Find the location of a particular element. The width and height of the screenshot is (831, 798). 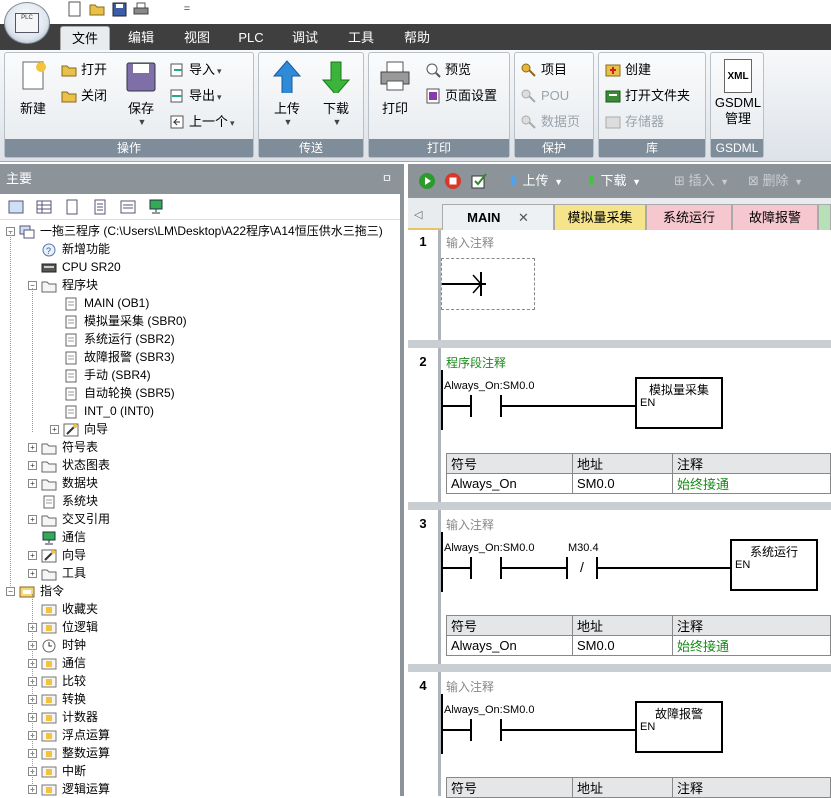

expand-toggle-icon: − is located at coordinates (10, 592).